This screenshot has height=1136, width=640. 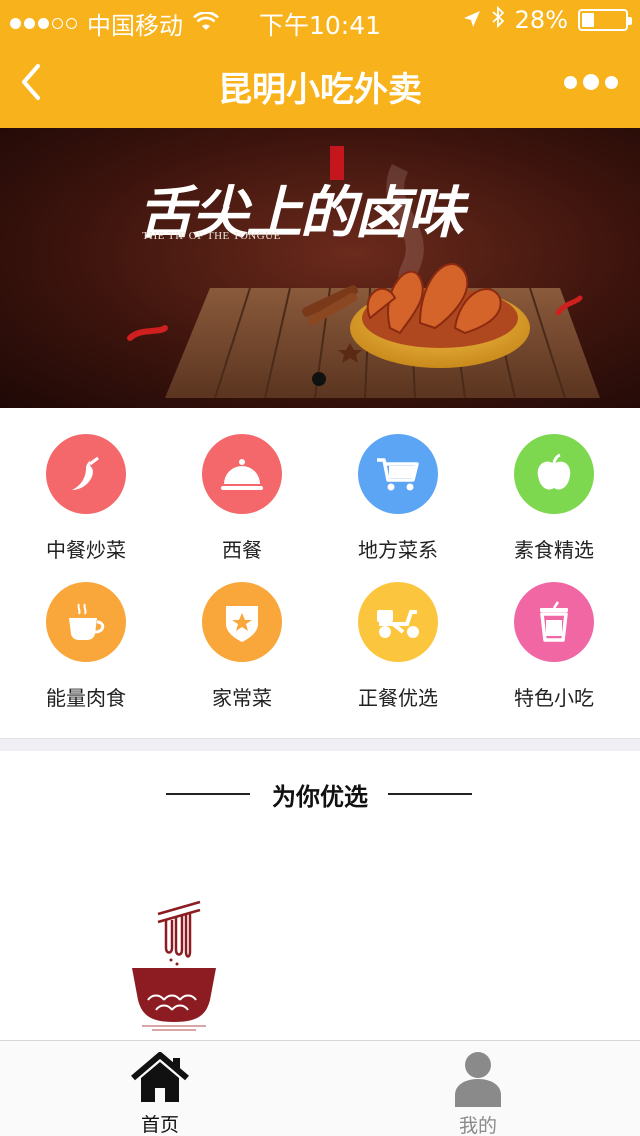 What do you see at coordinates (541, 20) in the screenshot?
I see `battery-percent: 28%` at bounding box center [541, 20].